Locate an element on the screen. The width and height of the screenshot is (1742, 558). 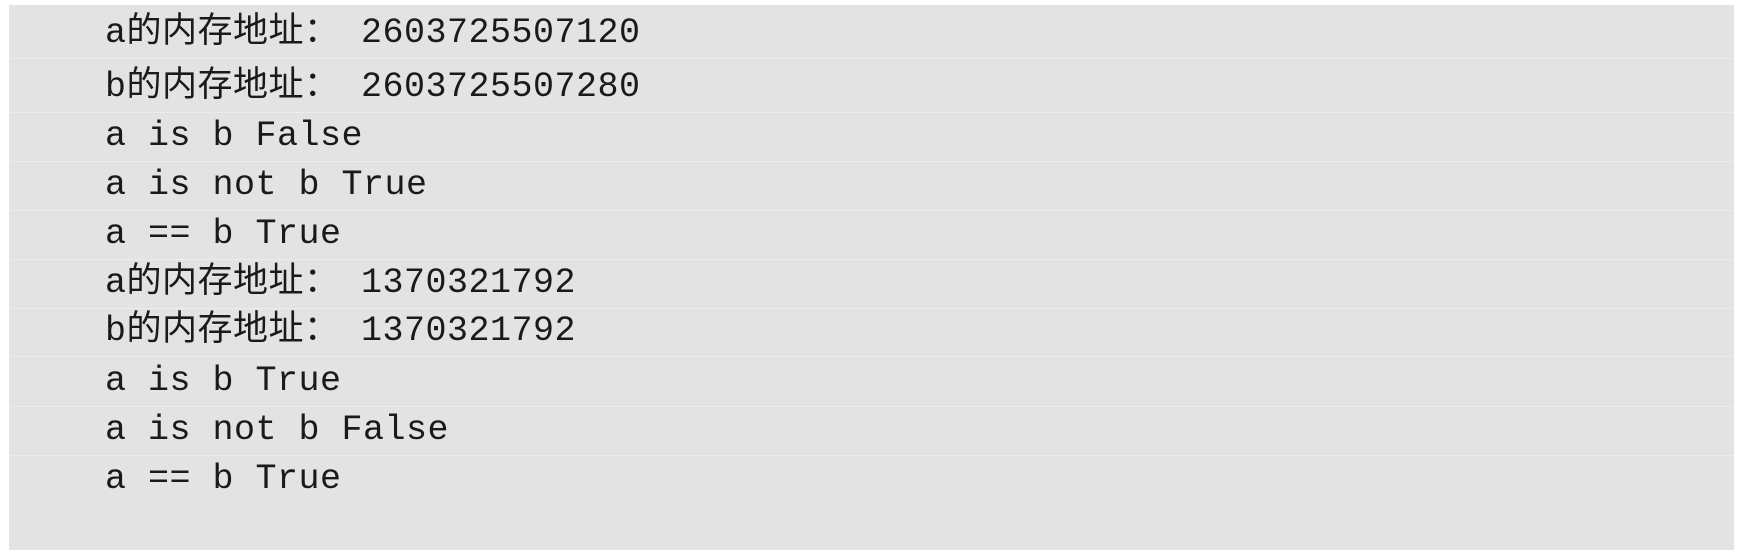
output-line-text: a is not b False is located at coordinates (277, 430).